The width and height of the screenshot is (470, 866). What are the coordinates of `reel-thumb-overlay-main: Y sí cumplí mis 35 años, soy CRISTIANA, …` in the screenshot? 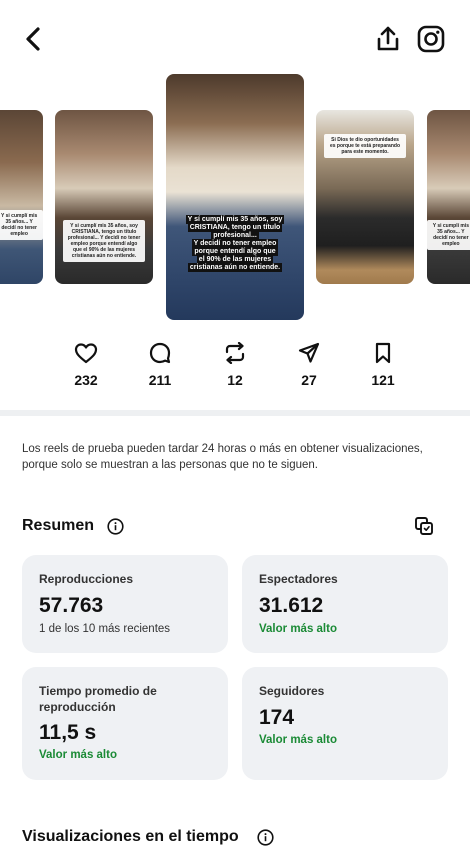 It's located at (235, 243).